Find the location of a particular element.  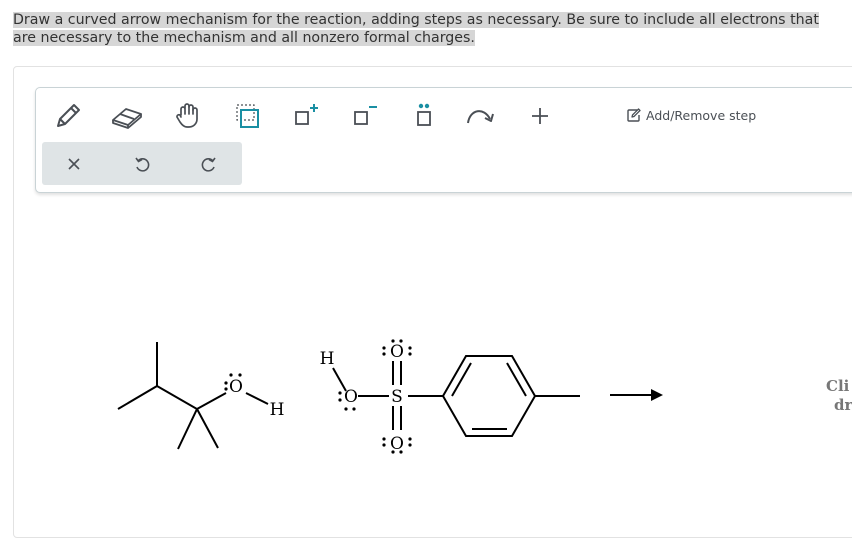

reaction-arrow is located at coordinates (636, 395).